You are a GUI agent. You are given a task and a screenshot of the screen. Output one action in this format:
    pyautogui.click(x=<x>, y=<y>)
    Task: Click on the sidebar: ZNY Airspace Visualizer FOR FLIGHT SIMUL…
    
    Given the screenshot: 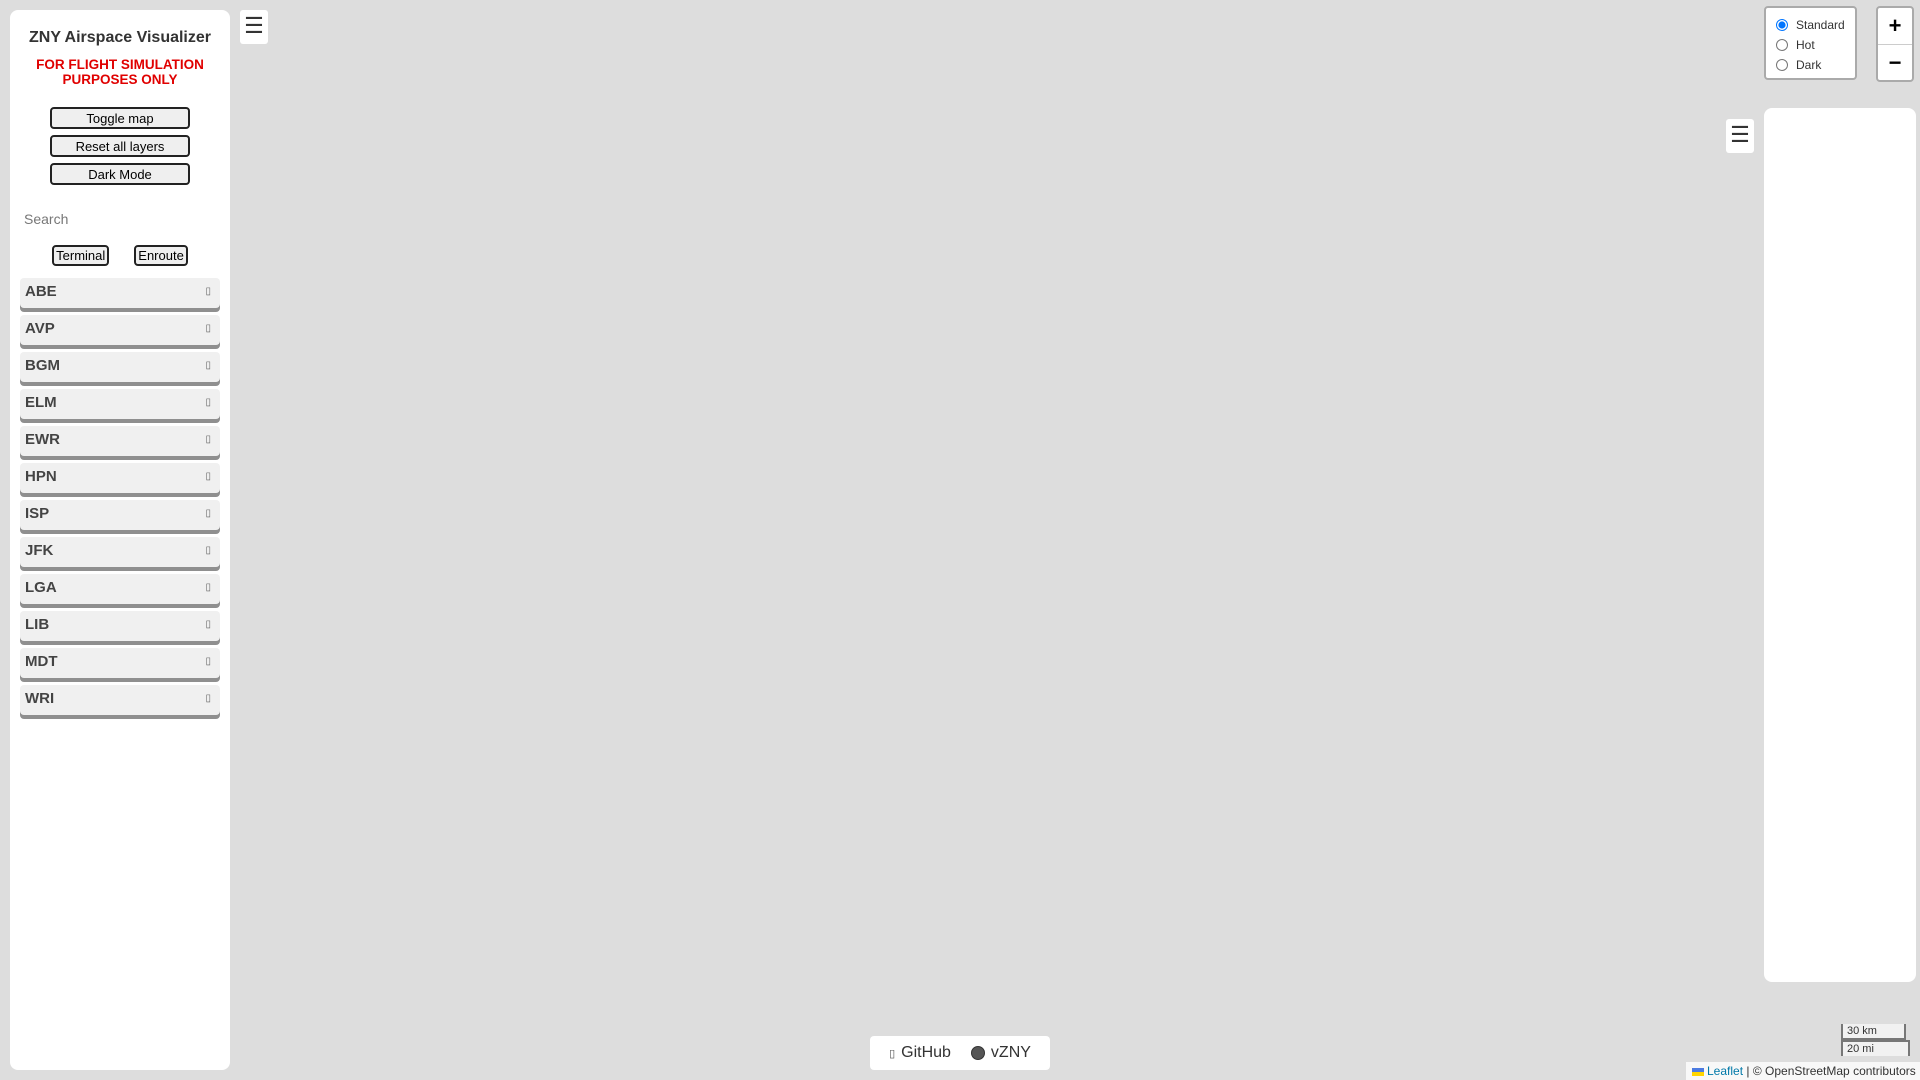 What is the action you would take?
    pyautogui.click(x=120, y=540)
    